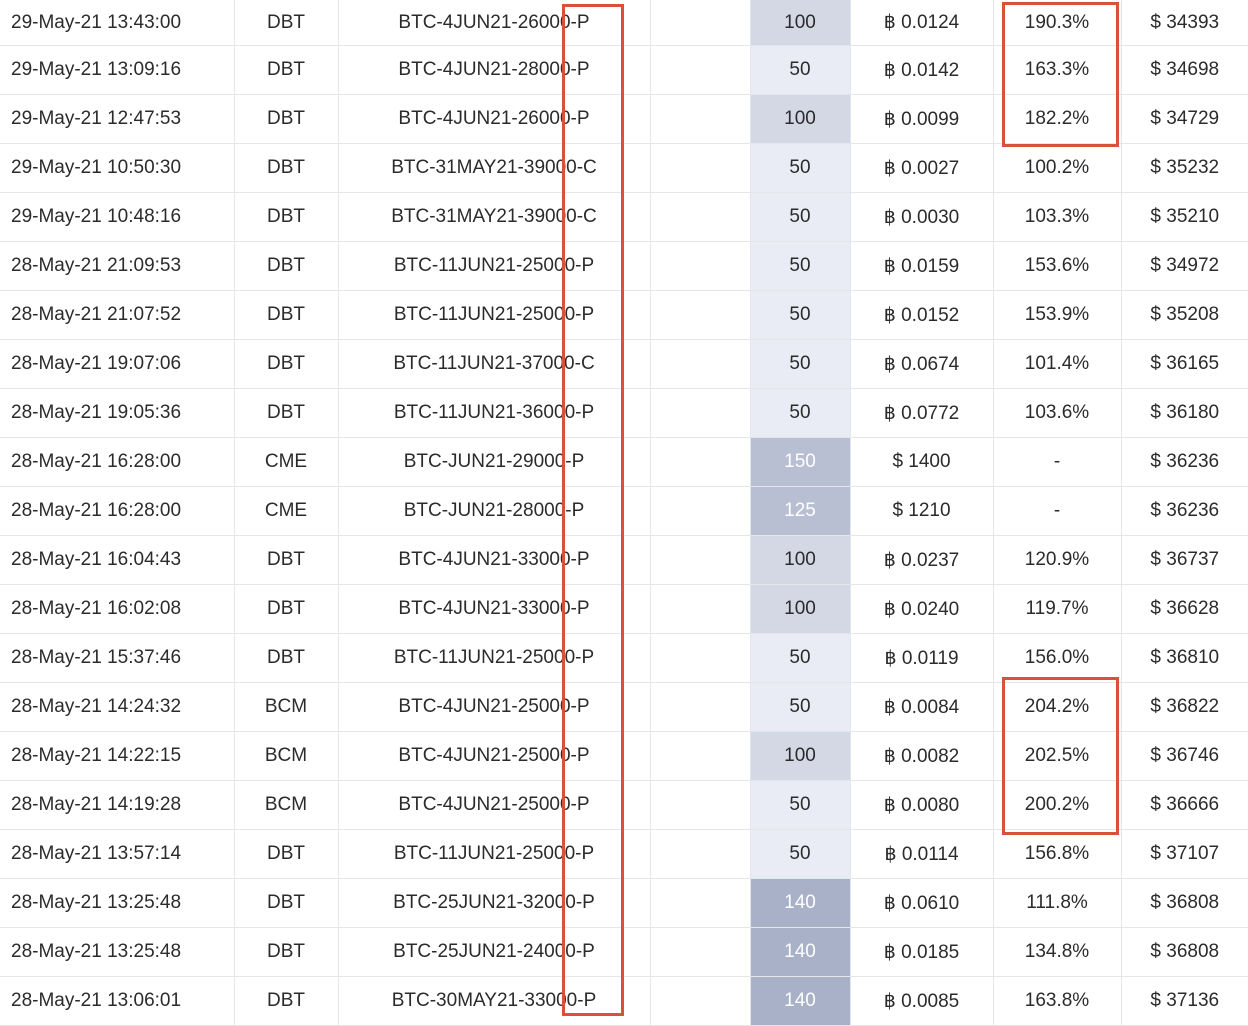 The image size is (1248, 1026). I want to click on trade-time: 28-May-21 21:09:53, so click(117, 266).